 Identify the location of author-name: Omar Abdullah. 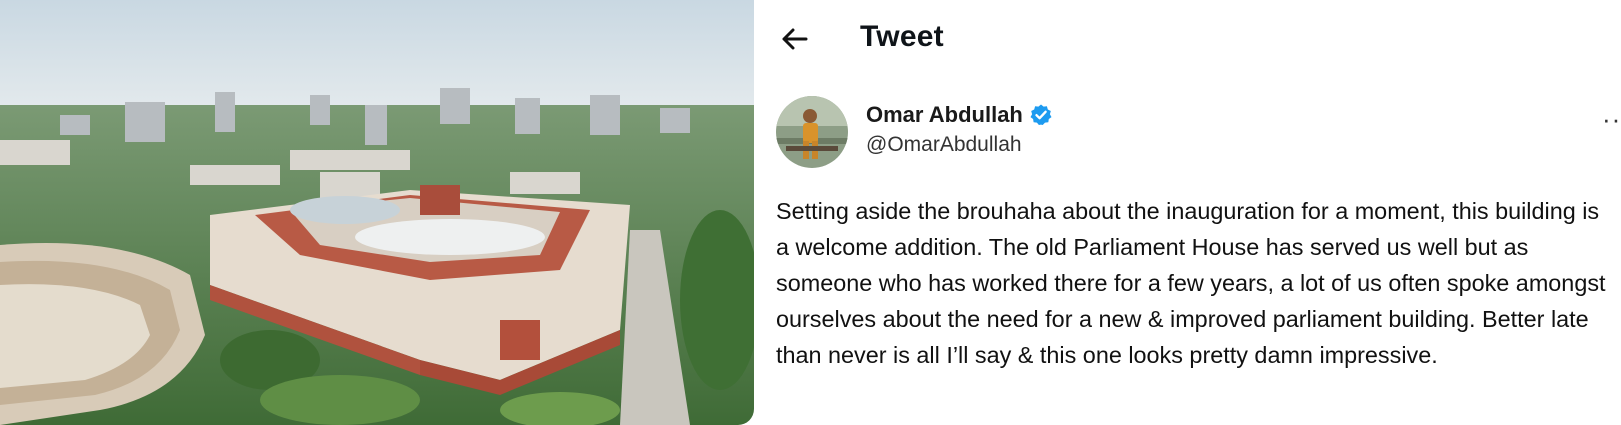
(944, 115).